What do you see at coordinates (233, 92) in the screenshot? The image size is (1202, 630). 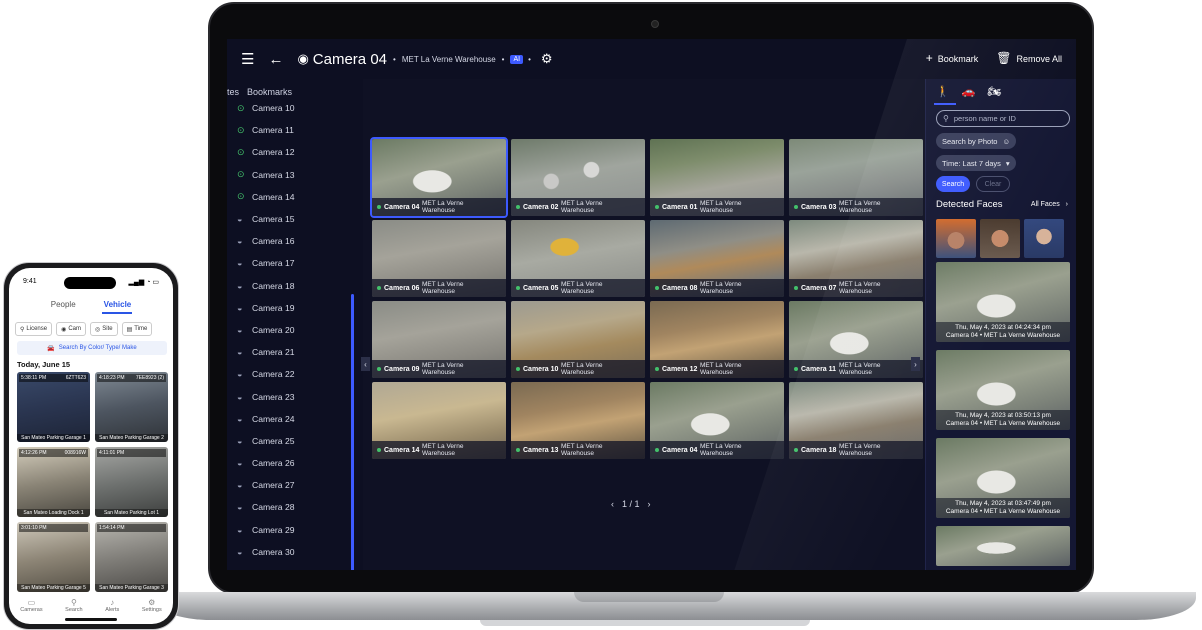 I see `tab-sites: tes` at bounding box center [233, 92].